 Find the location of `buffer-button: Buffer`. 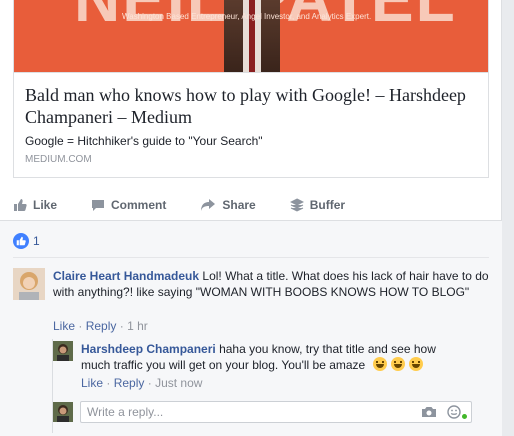

buffer-button: Buffer is located at coordinates (317, 205).